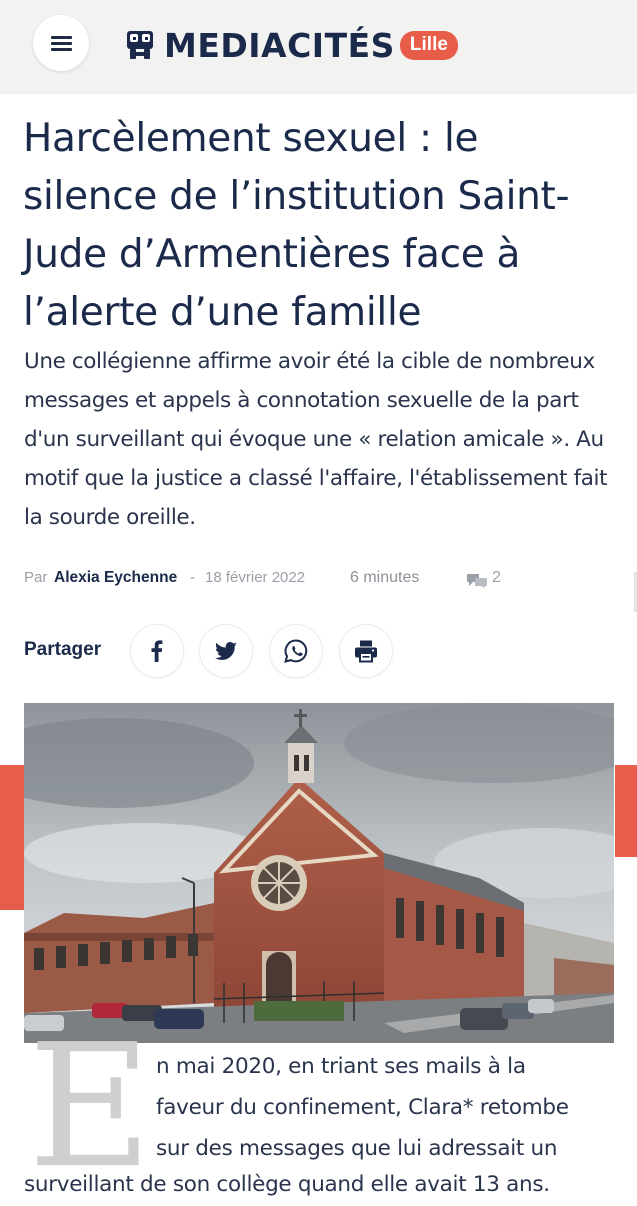 This screenshot has height=1206, width=637. What do you see at coordinates (496, 578) in the screenshot?
I see `comments-count: 2` at bounding box center [496, 578].